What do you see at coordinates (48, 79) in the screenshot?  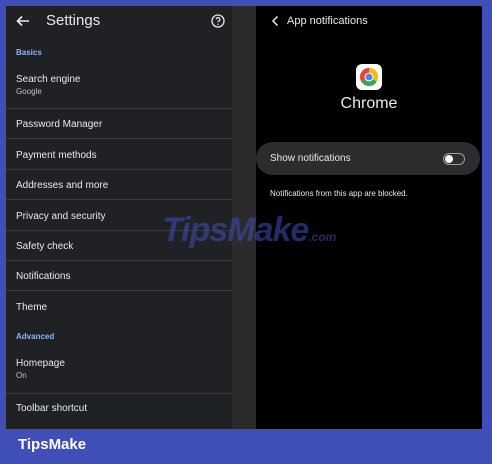 I see `item-label: Search engine` at bounding box center [48, 79].